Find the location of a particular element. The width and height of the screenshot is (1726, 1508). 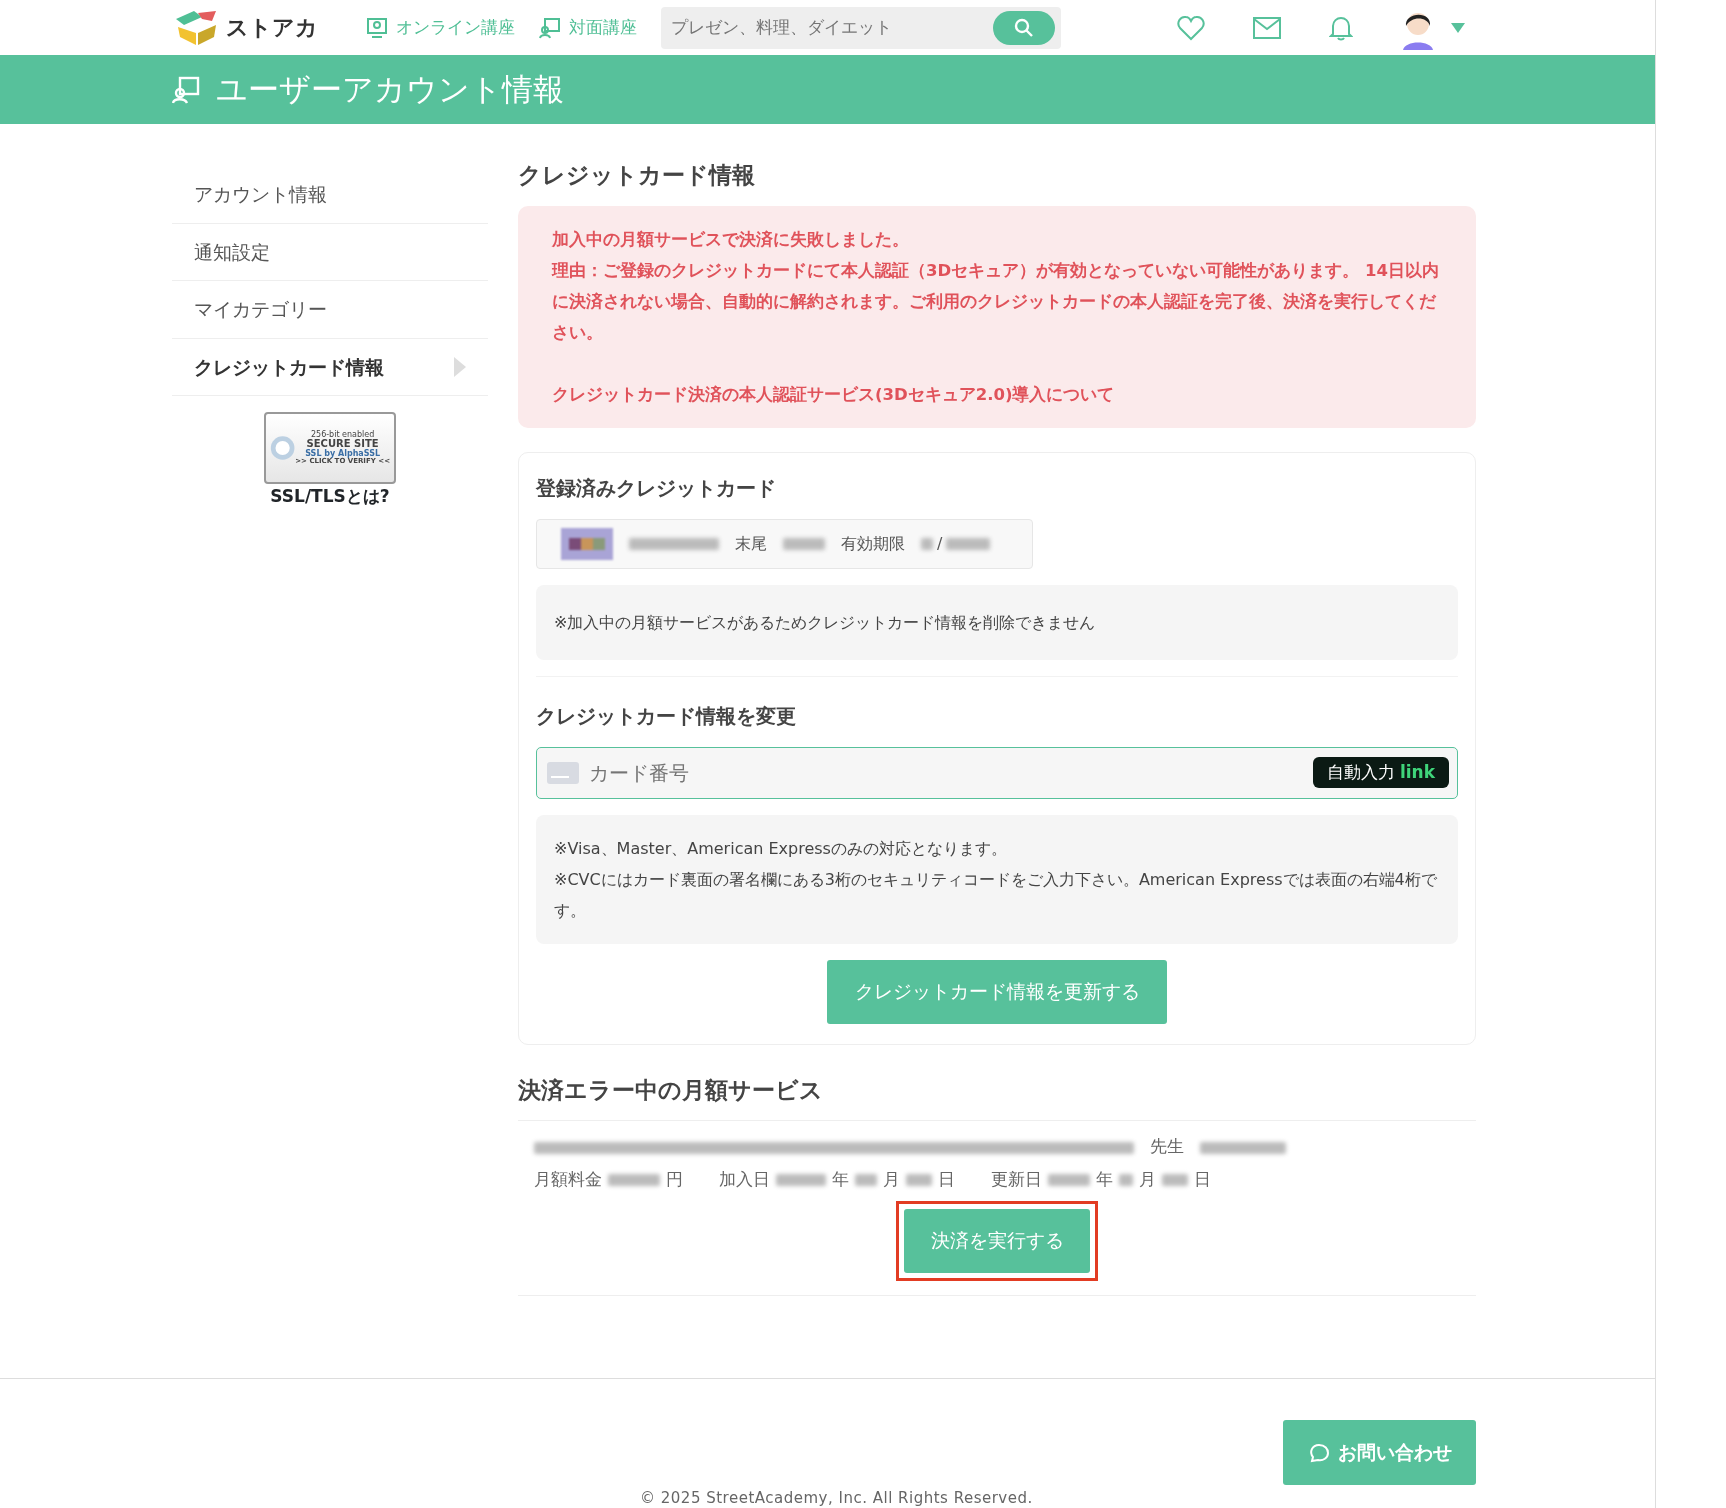

card-number-field: カード番号 自動入力 link is located at coordinates (997, 772).